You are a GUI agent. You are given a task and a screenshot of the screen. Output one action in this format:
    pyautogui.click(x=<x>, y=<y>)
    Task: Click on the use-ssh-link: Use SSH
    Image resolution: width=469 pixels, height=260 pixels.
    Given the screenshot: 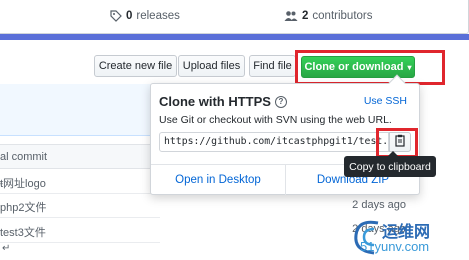 What is the action you would take?
    pyautogui.click(x=385, y=101)
    